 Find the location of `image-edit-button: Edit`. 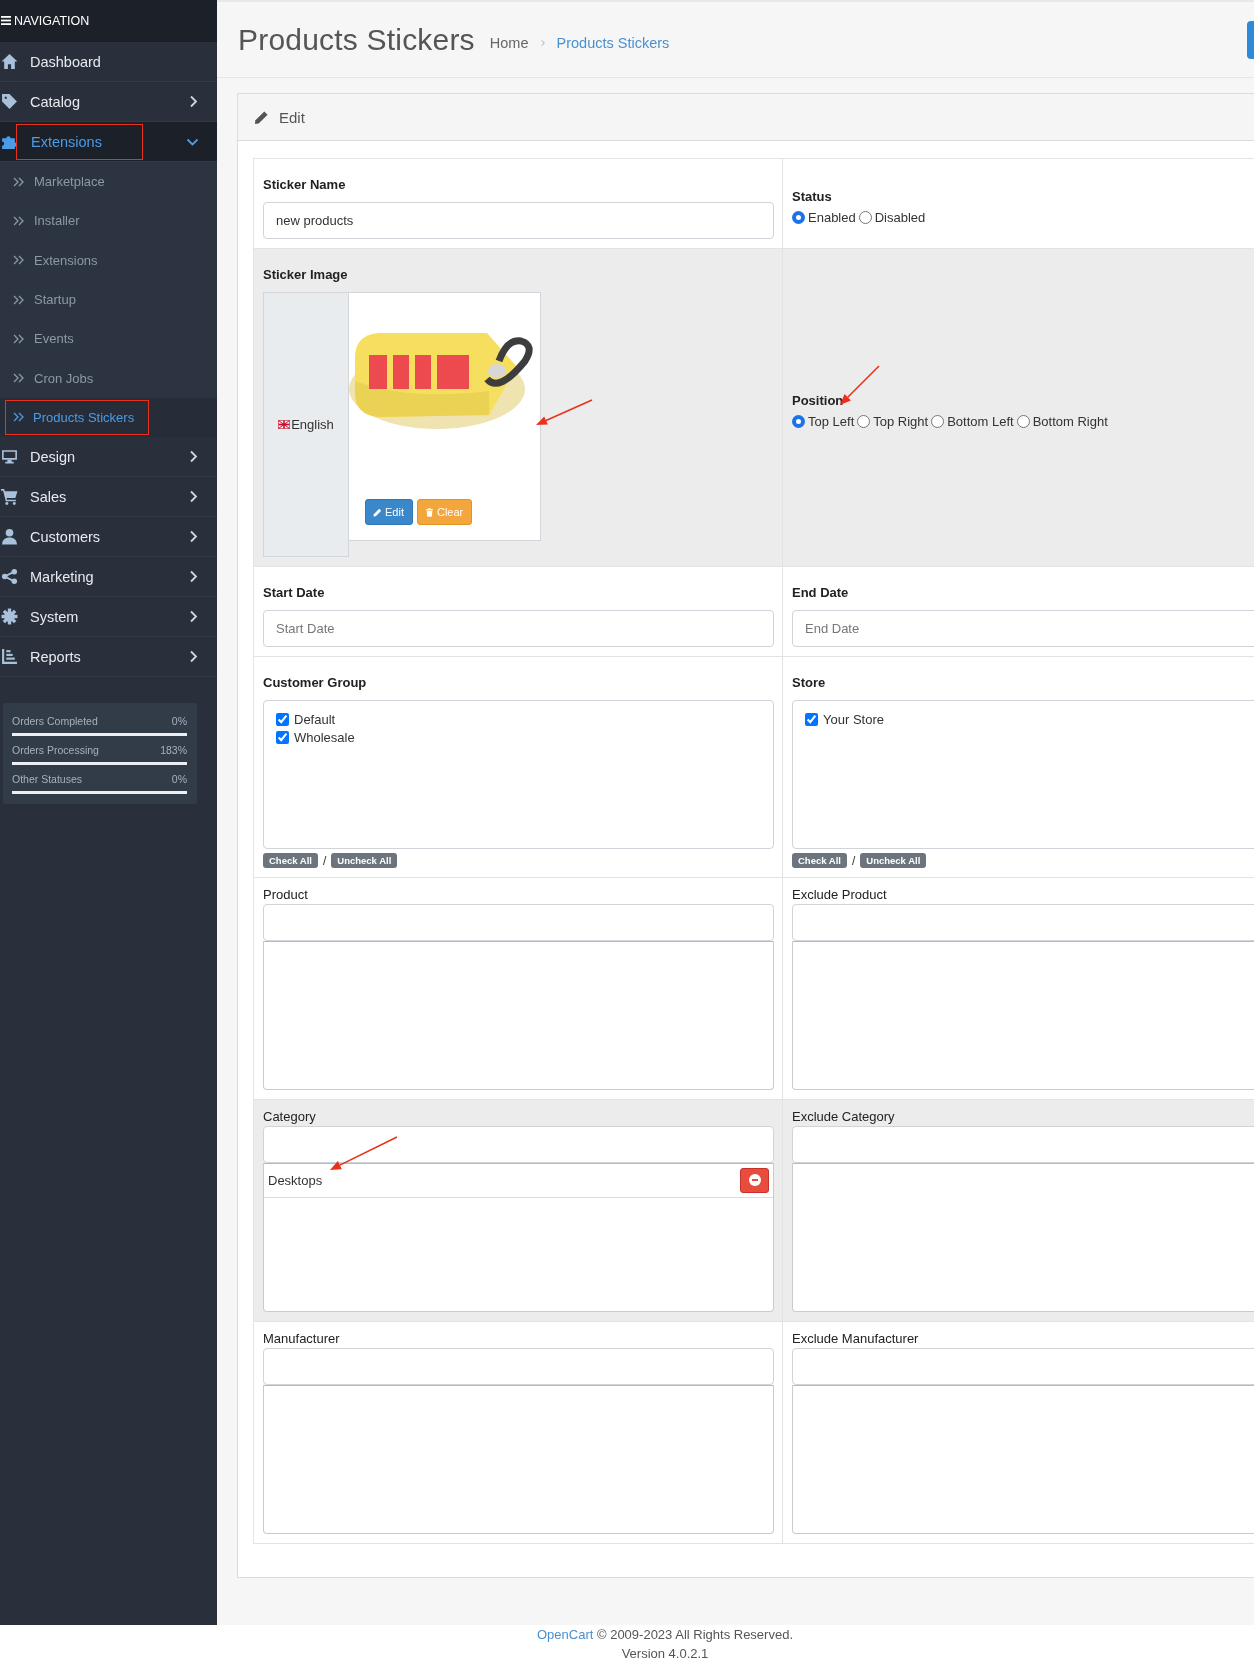

image-edit-button: Edit is located at coordinates (389, 512).